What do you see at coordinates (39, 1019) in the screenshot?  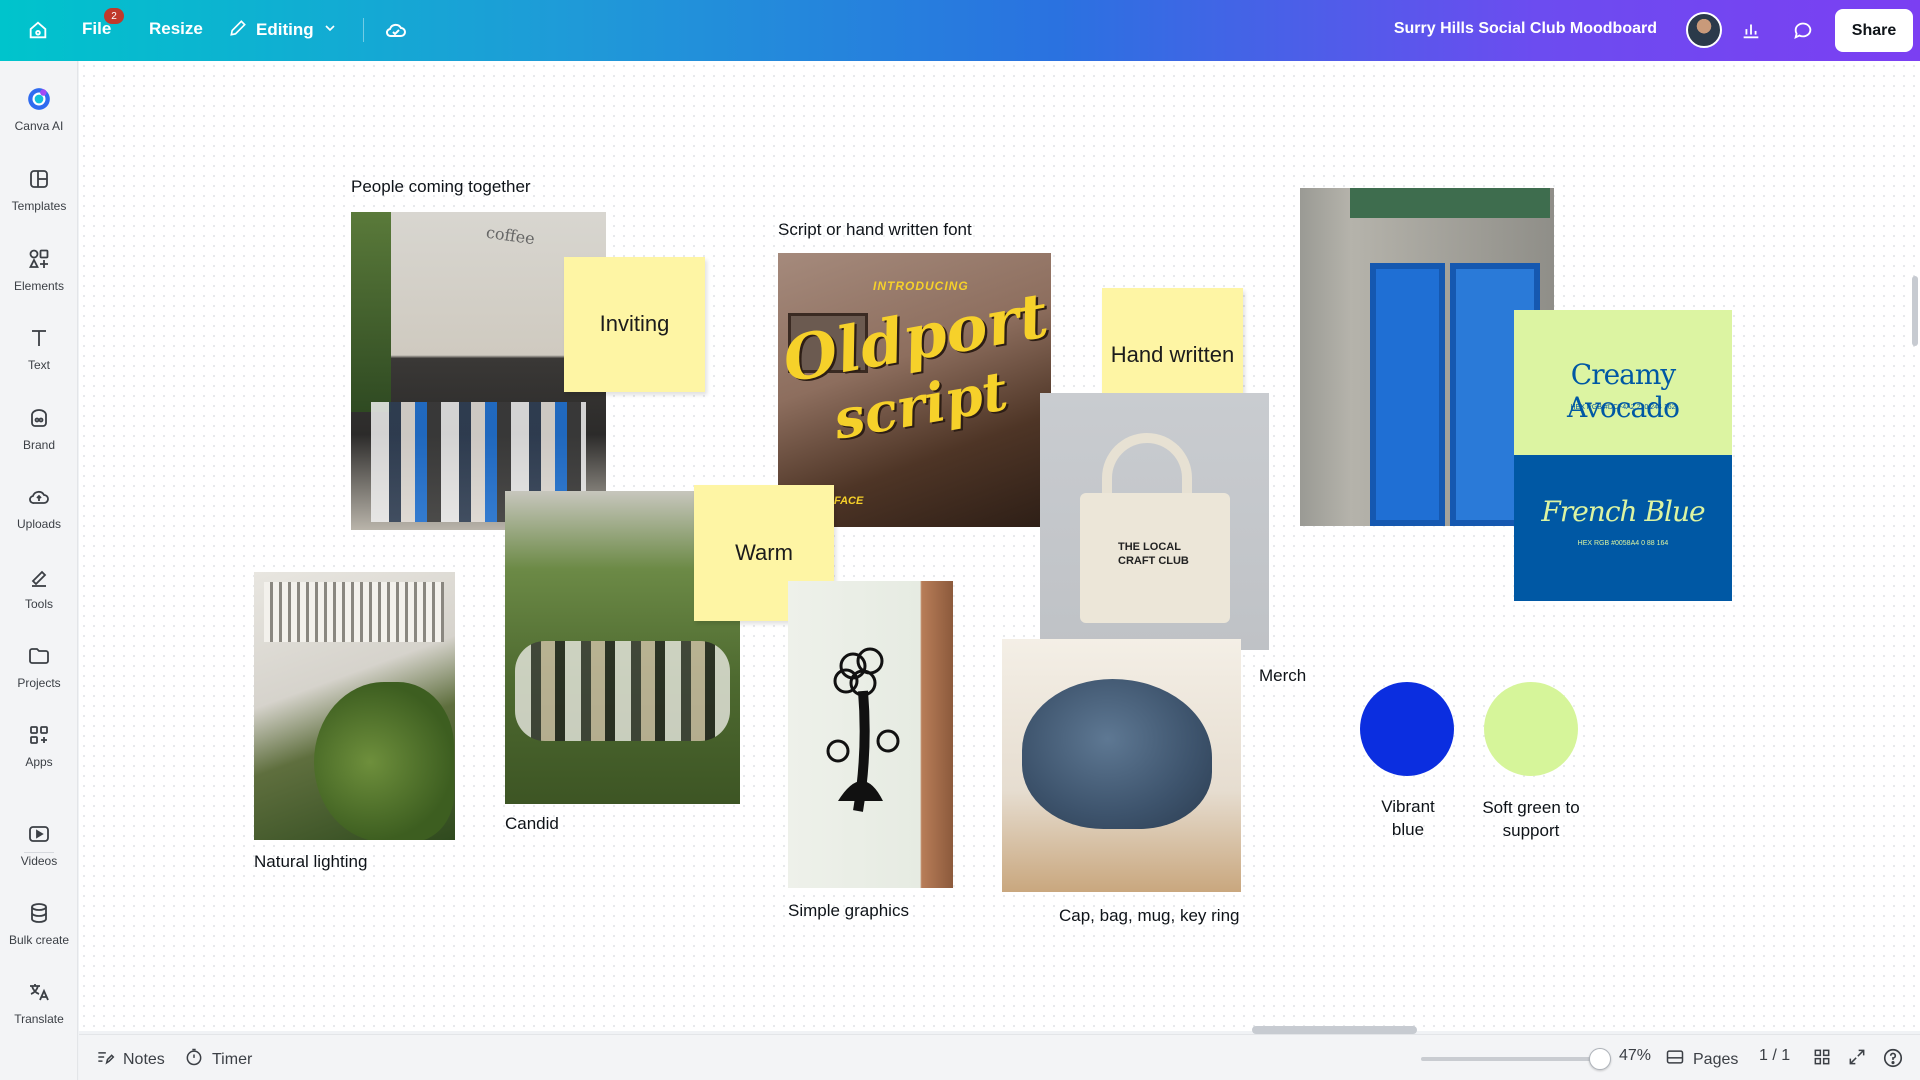 I see `sidebar-item-label: Translate` at bounding box center [39, 1019].